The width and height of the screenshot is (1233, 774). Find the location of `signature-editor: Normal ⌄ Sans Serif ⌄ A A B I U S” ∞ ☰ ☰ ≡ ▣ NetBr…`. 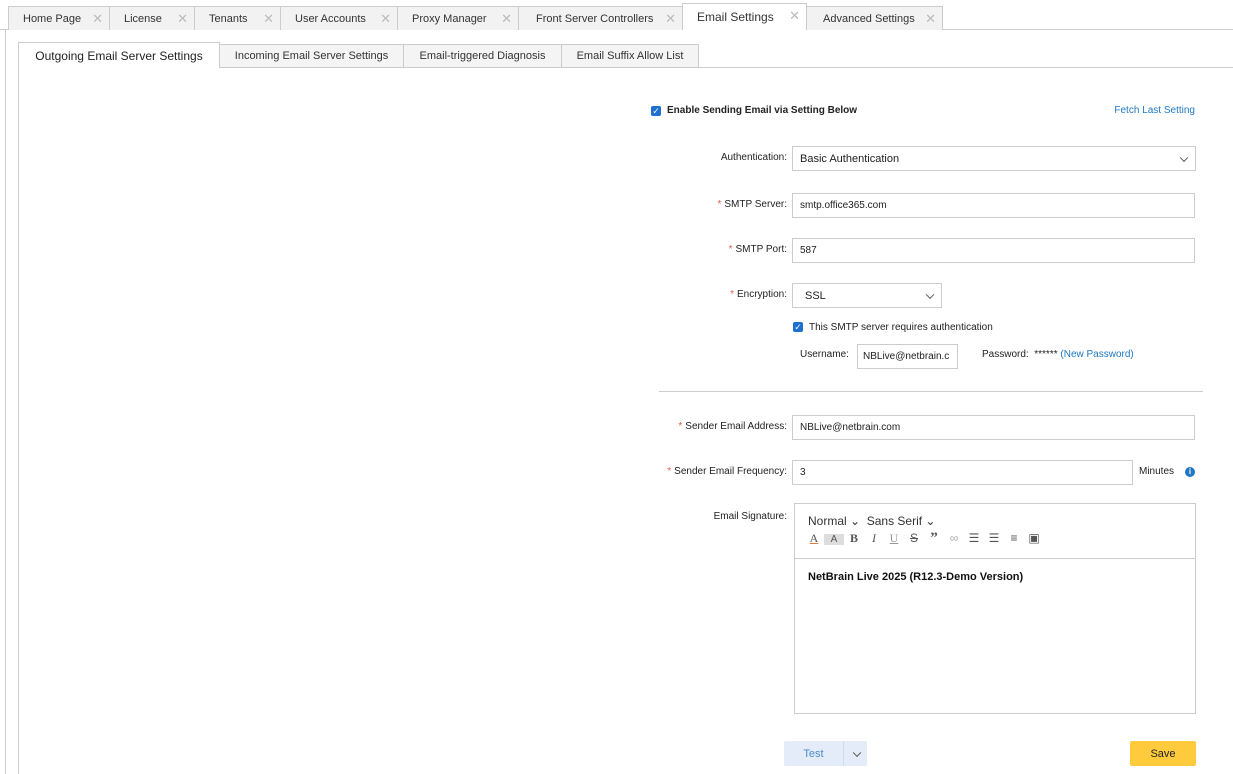

signature-editor: Normal ⌄ Sans Serif ⌄ A A B I U S” ∞ ☰ ☰ ≡ ▣ NetBr… is located at coordinates (995, 608).